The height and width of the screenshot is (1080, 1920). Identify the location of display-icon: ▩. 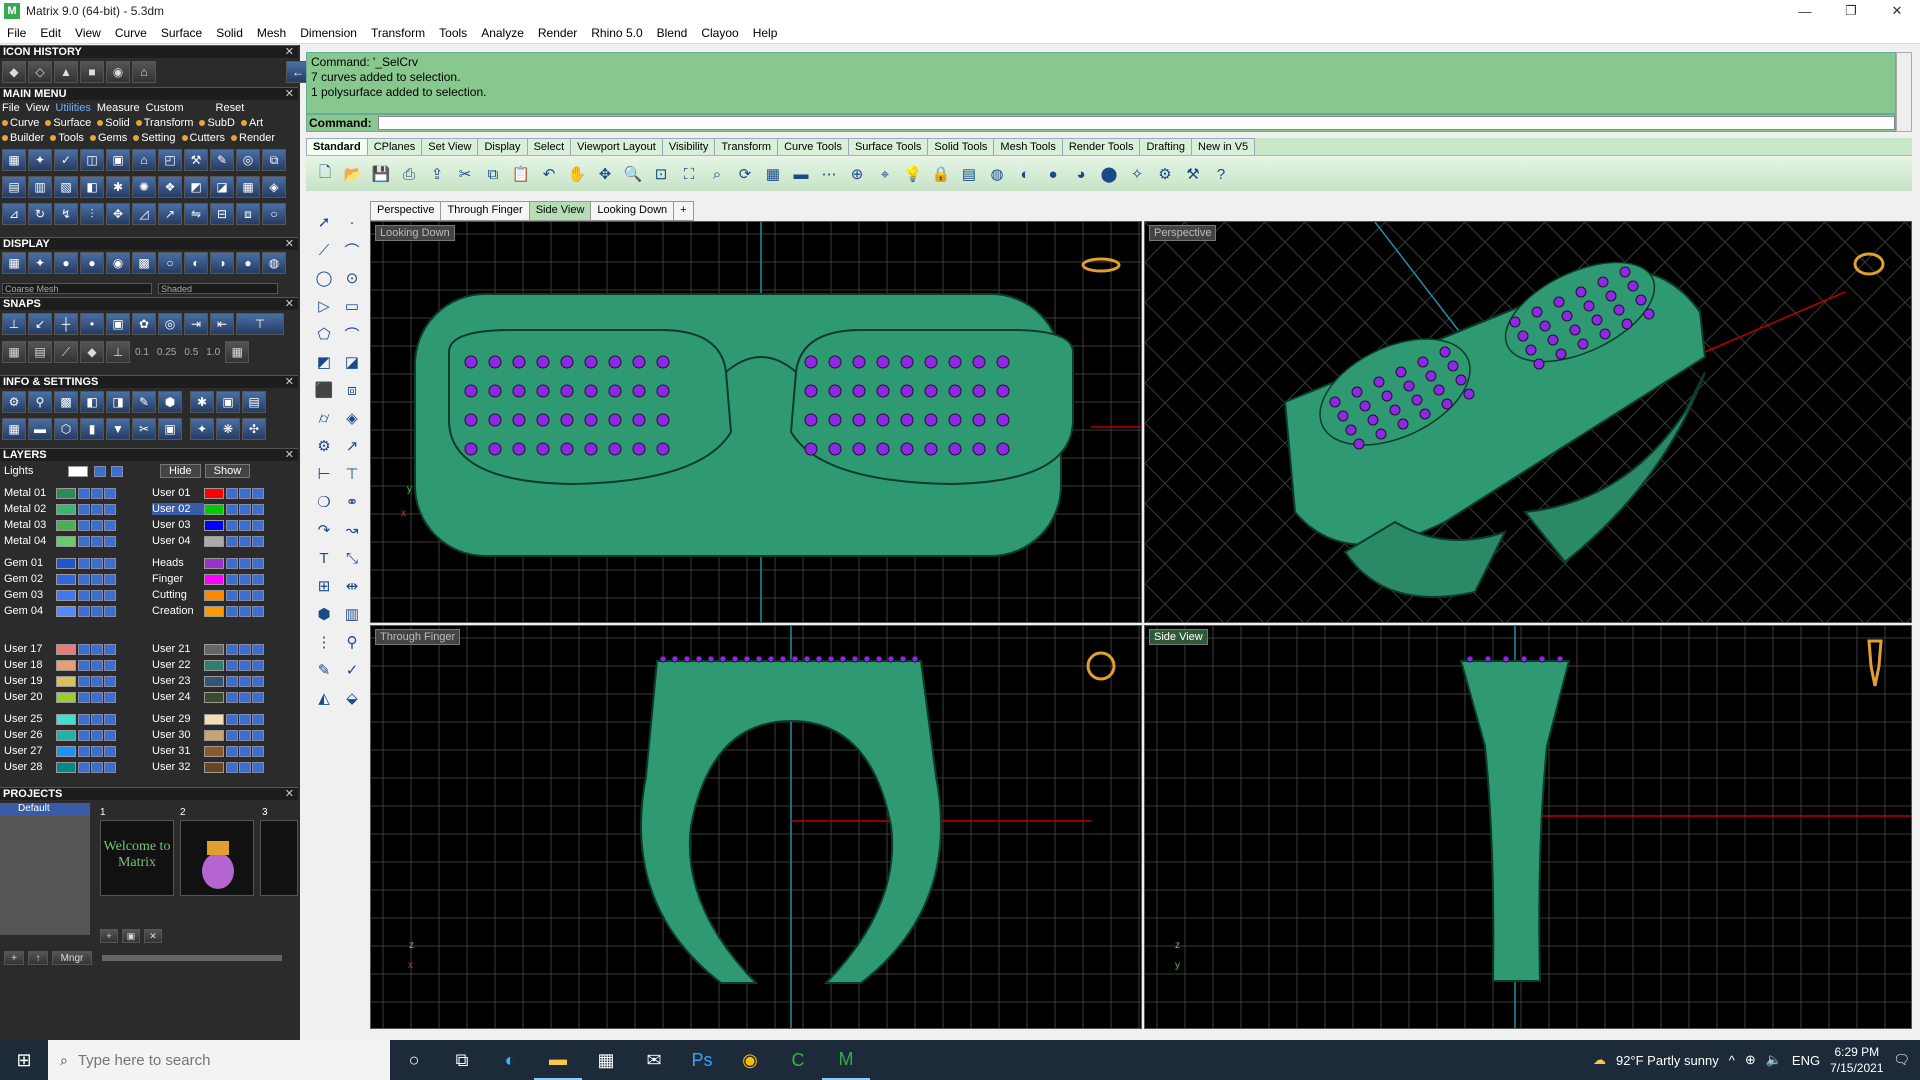
(144, 263).